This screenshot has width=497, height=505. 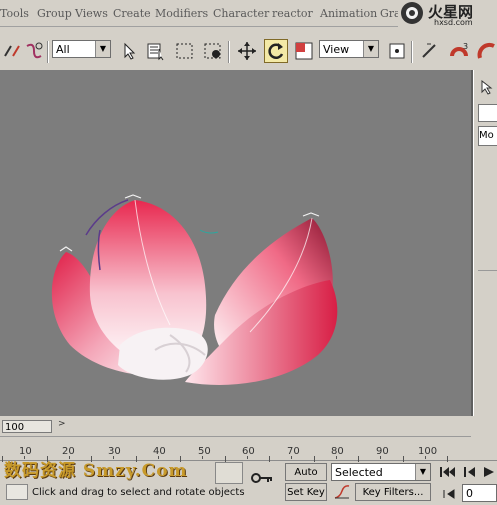 What do you see at coordinates (181, 13) in the screenshot?
I see `menu-modifiers: Modifiers` at bounding box center [181, 13].